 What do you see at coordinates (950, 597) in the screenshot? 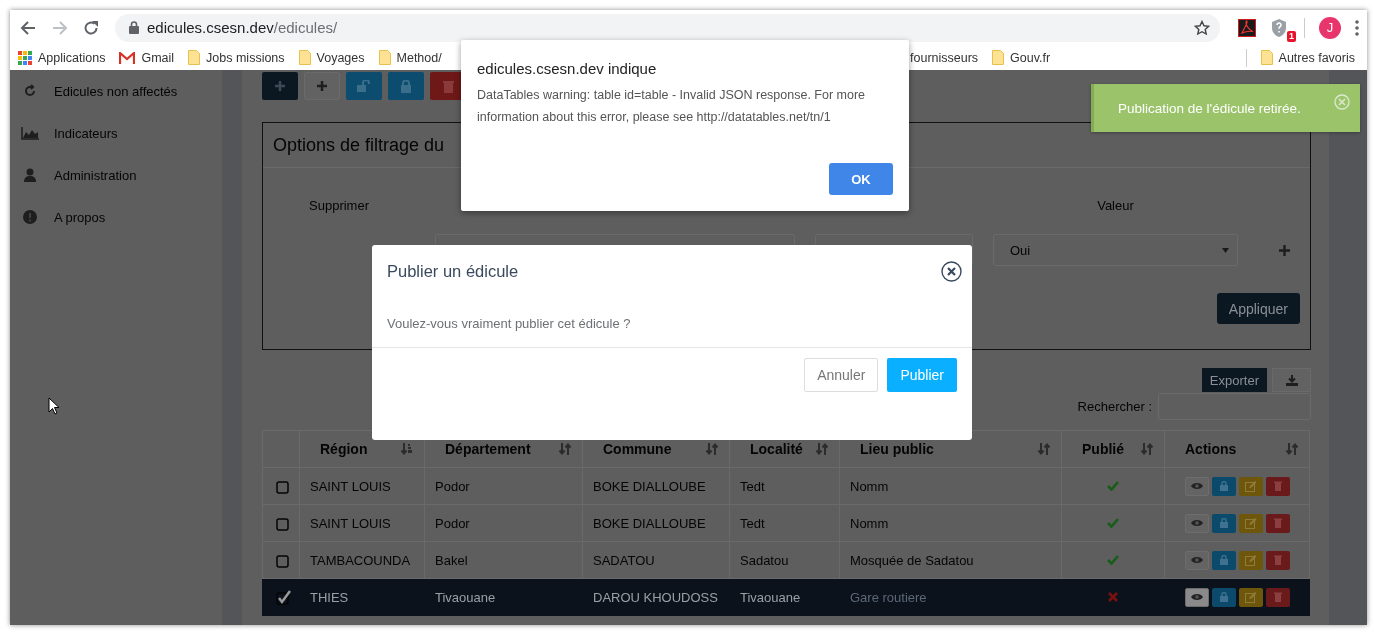
I see `table-cell: Gare routiere` at bounding box center [950, 597].